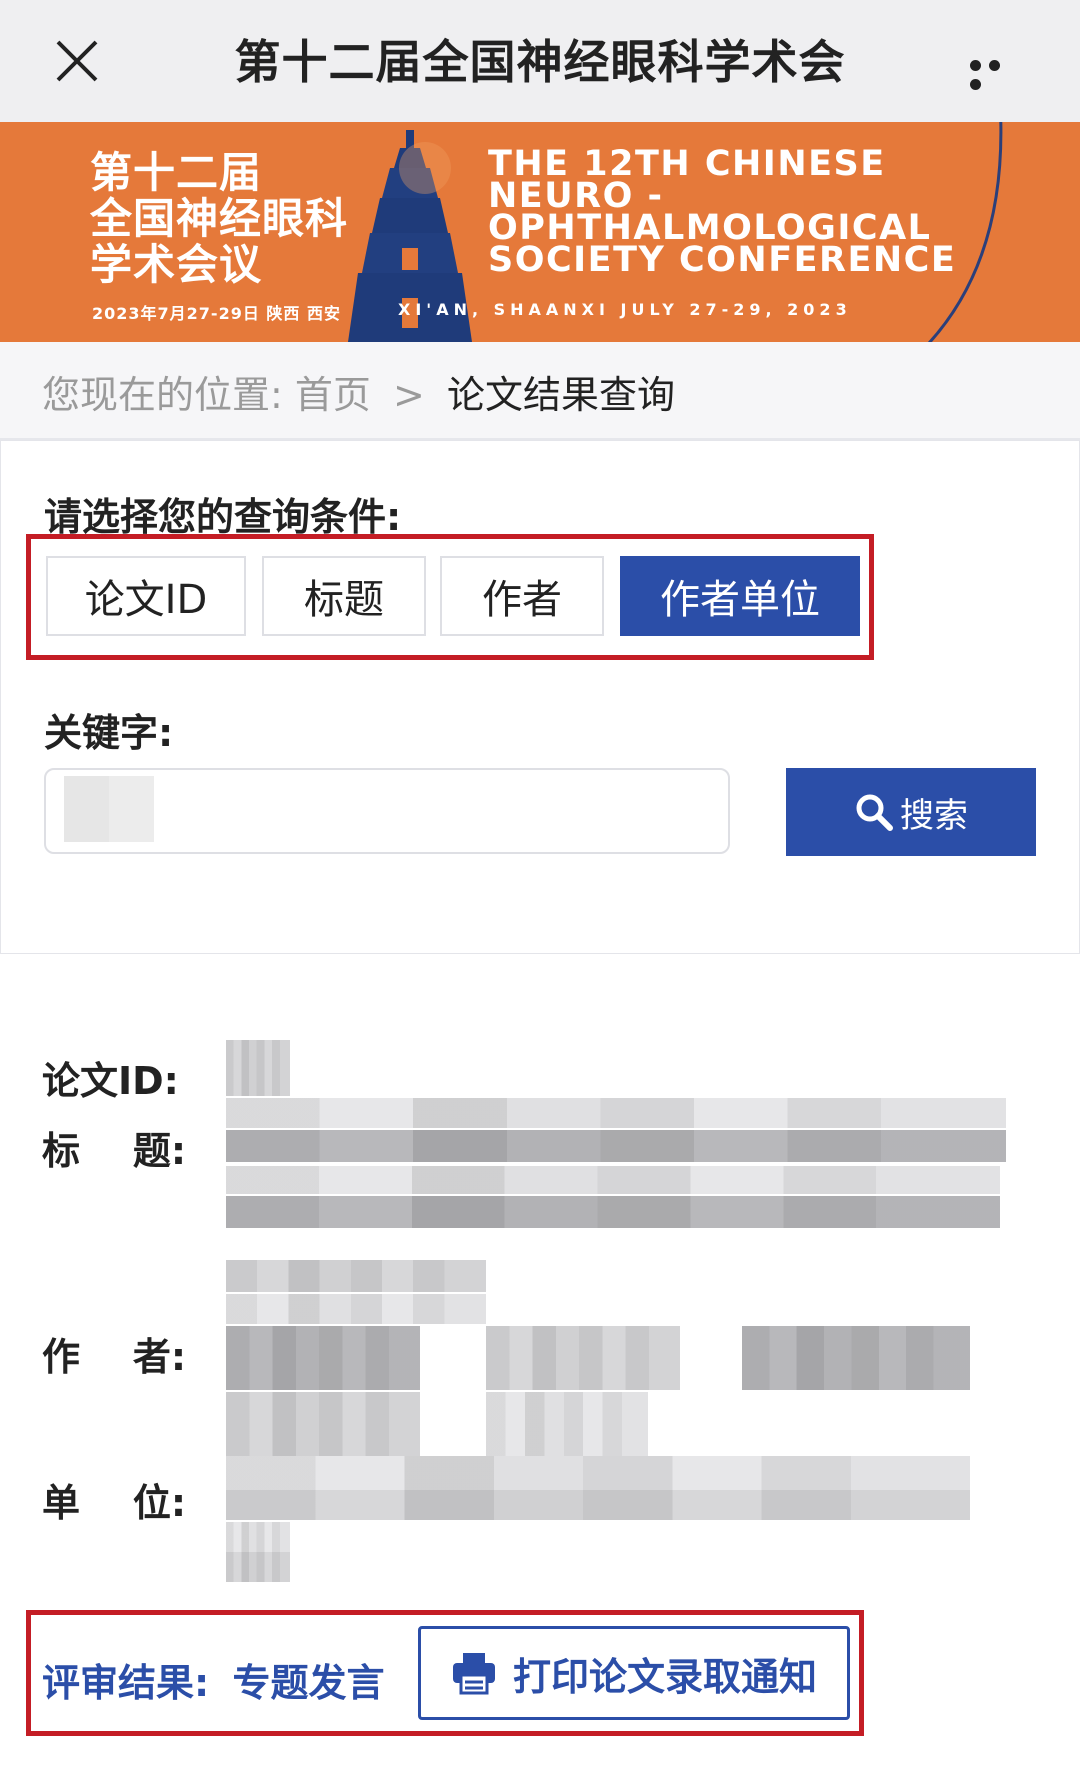  I want to click on keyword-redacted, so click(109, 809).